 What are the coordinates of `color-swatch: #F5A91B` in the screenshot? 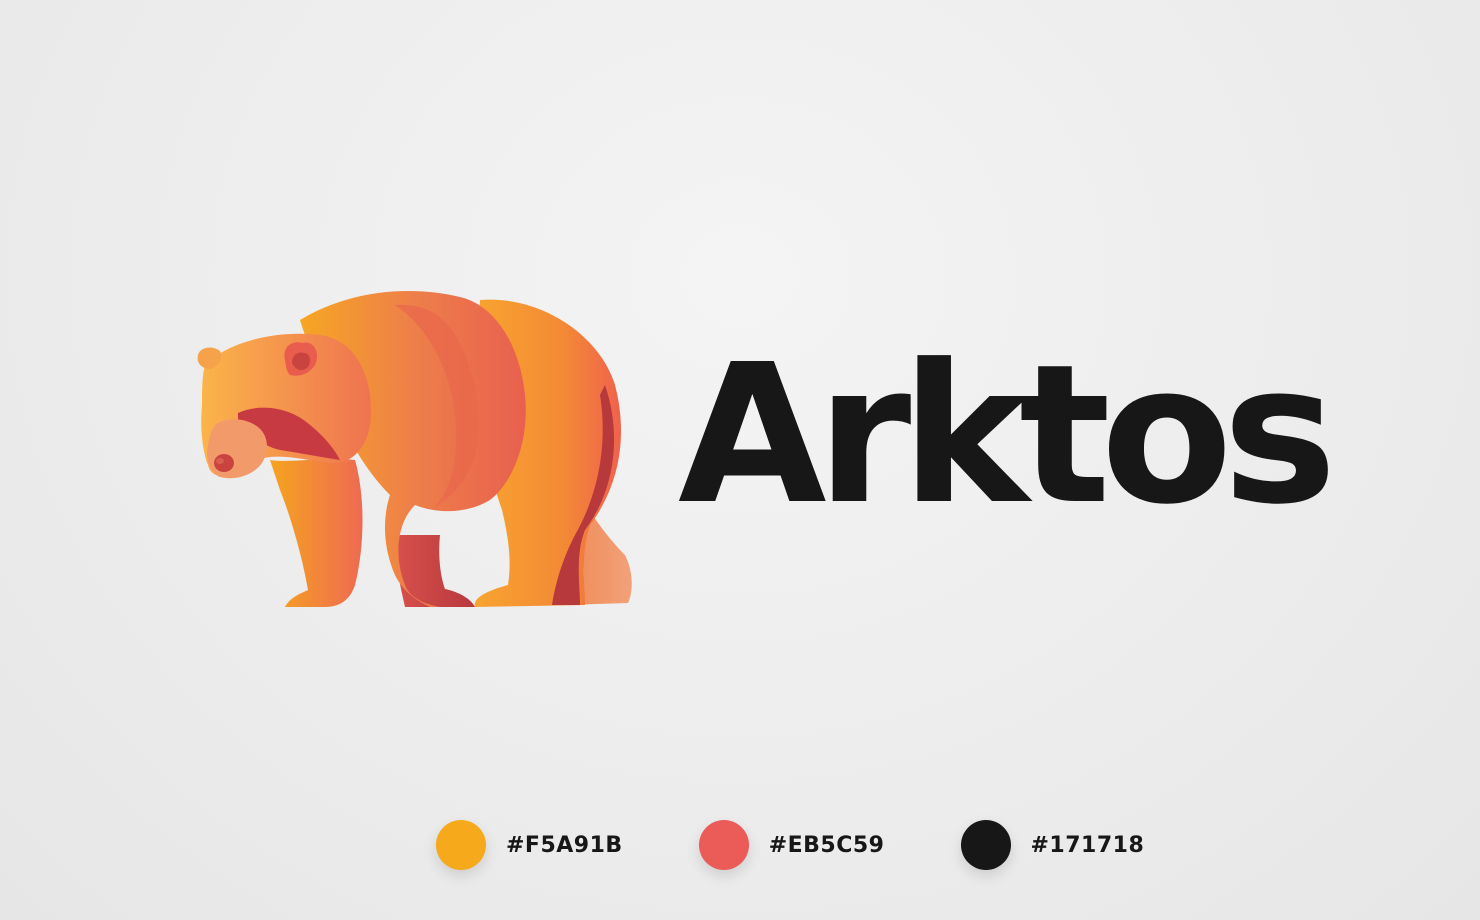 It's located at (529, 845).